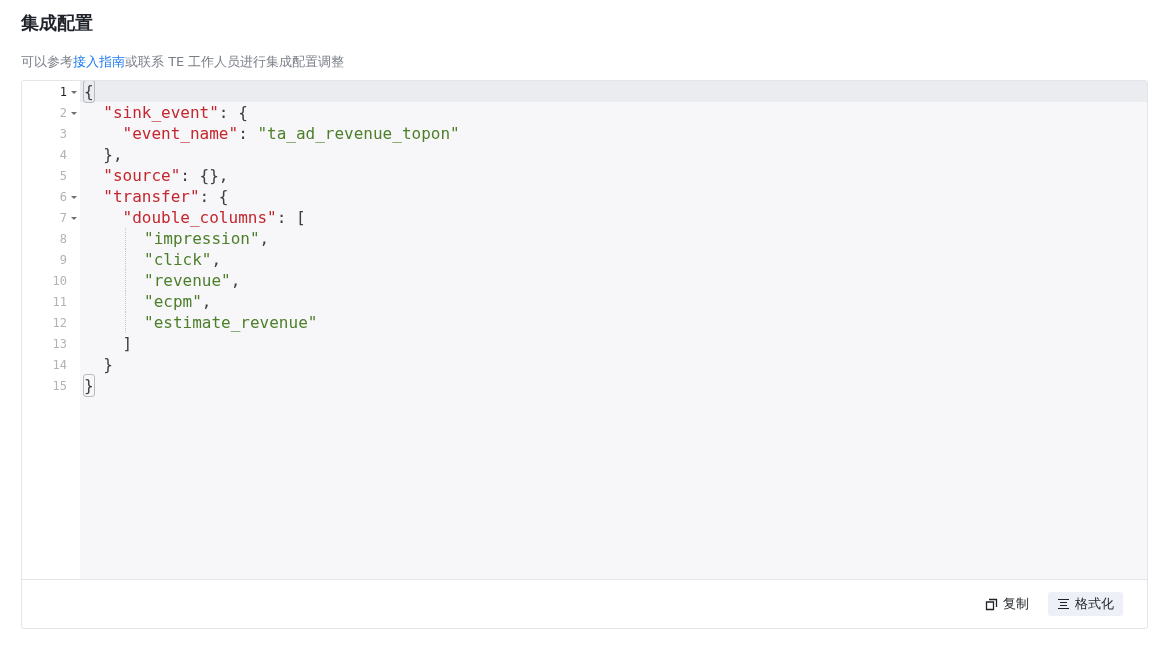  I want to click on line-number: 3, so click(63, 133).